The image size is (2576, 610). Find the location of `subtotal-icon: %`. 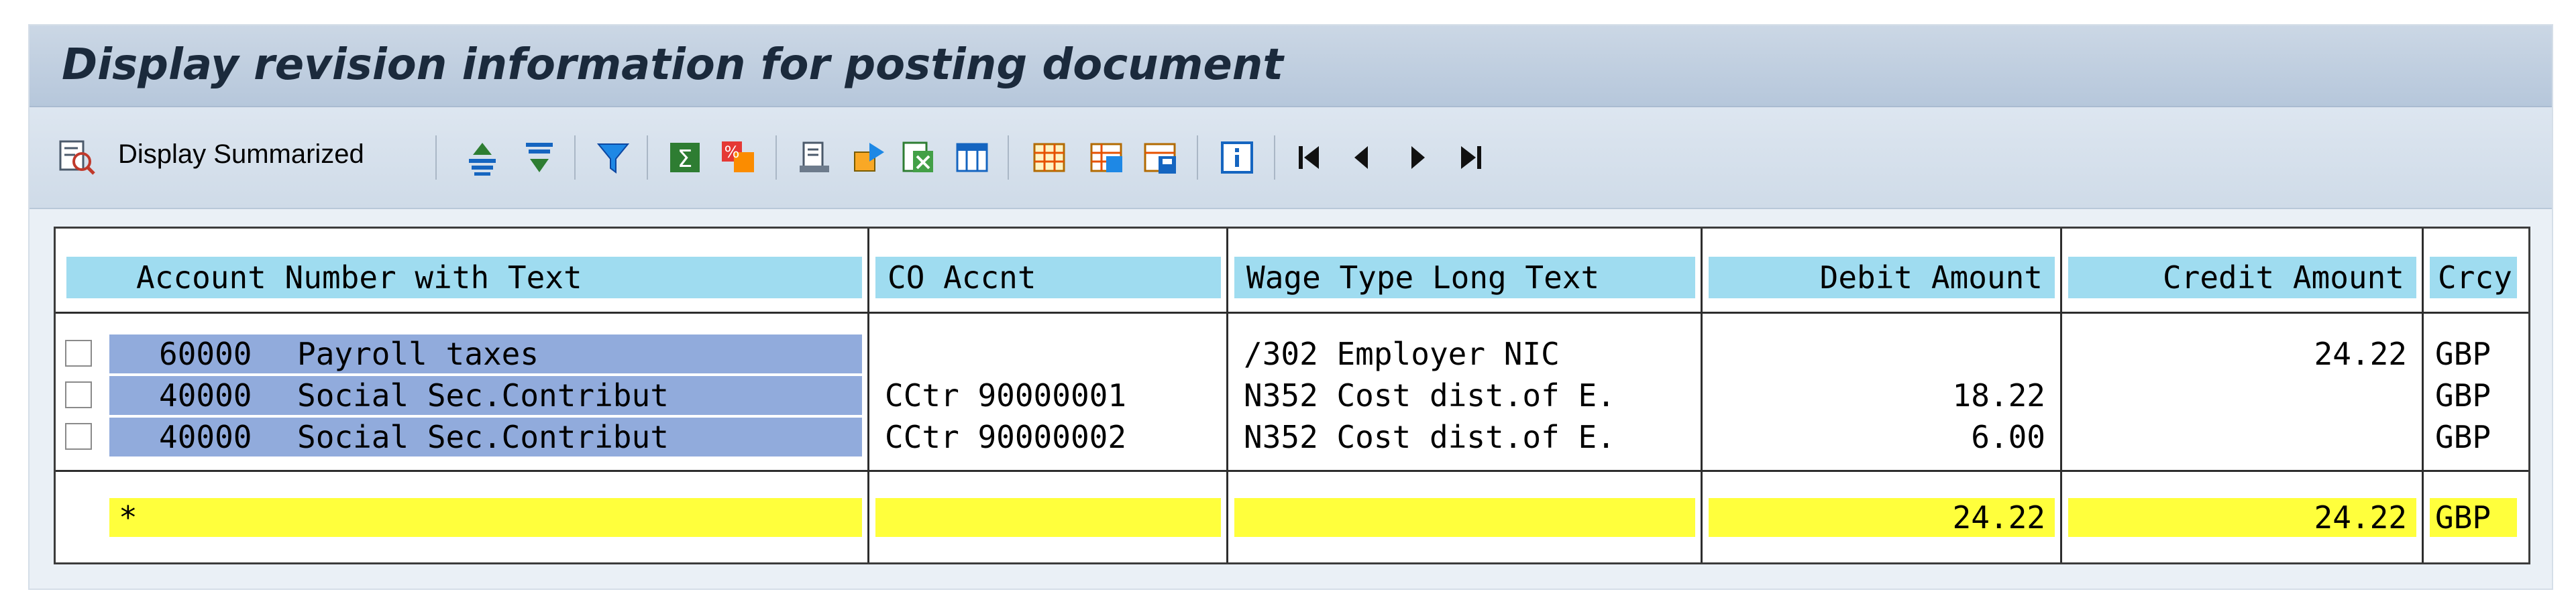

subtotal-icon: % is located at coordinates (740, 157).